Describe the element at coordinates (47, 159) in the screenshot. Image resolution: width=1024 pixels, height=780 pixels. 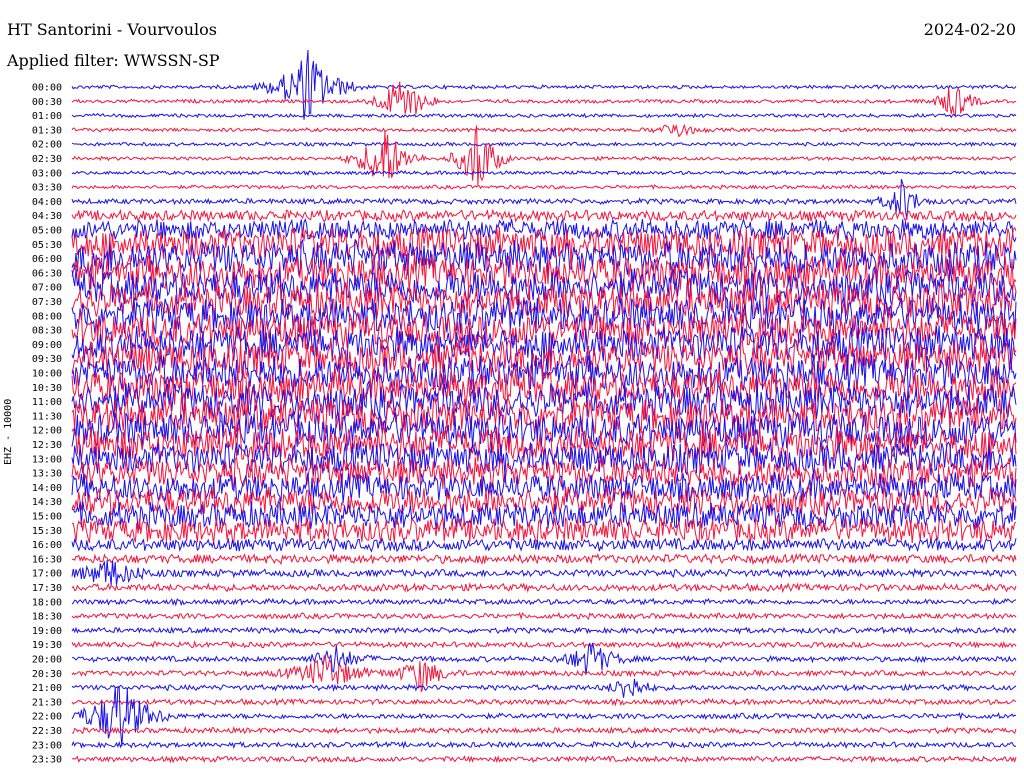
I see `time-tick-label: 02:30` at that location.